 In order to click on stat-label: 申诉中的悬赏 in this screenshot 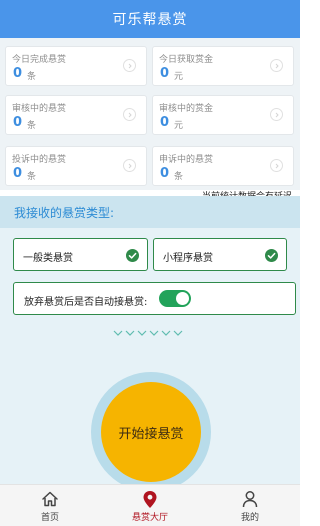, I will do `click(186, 160)`.